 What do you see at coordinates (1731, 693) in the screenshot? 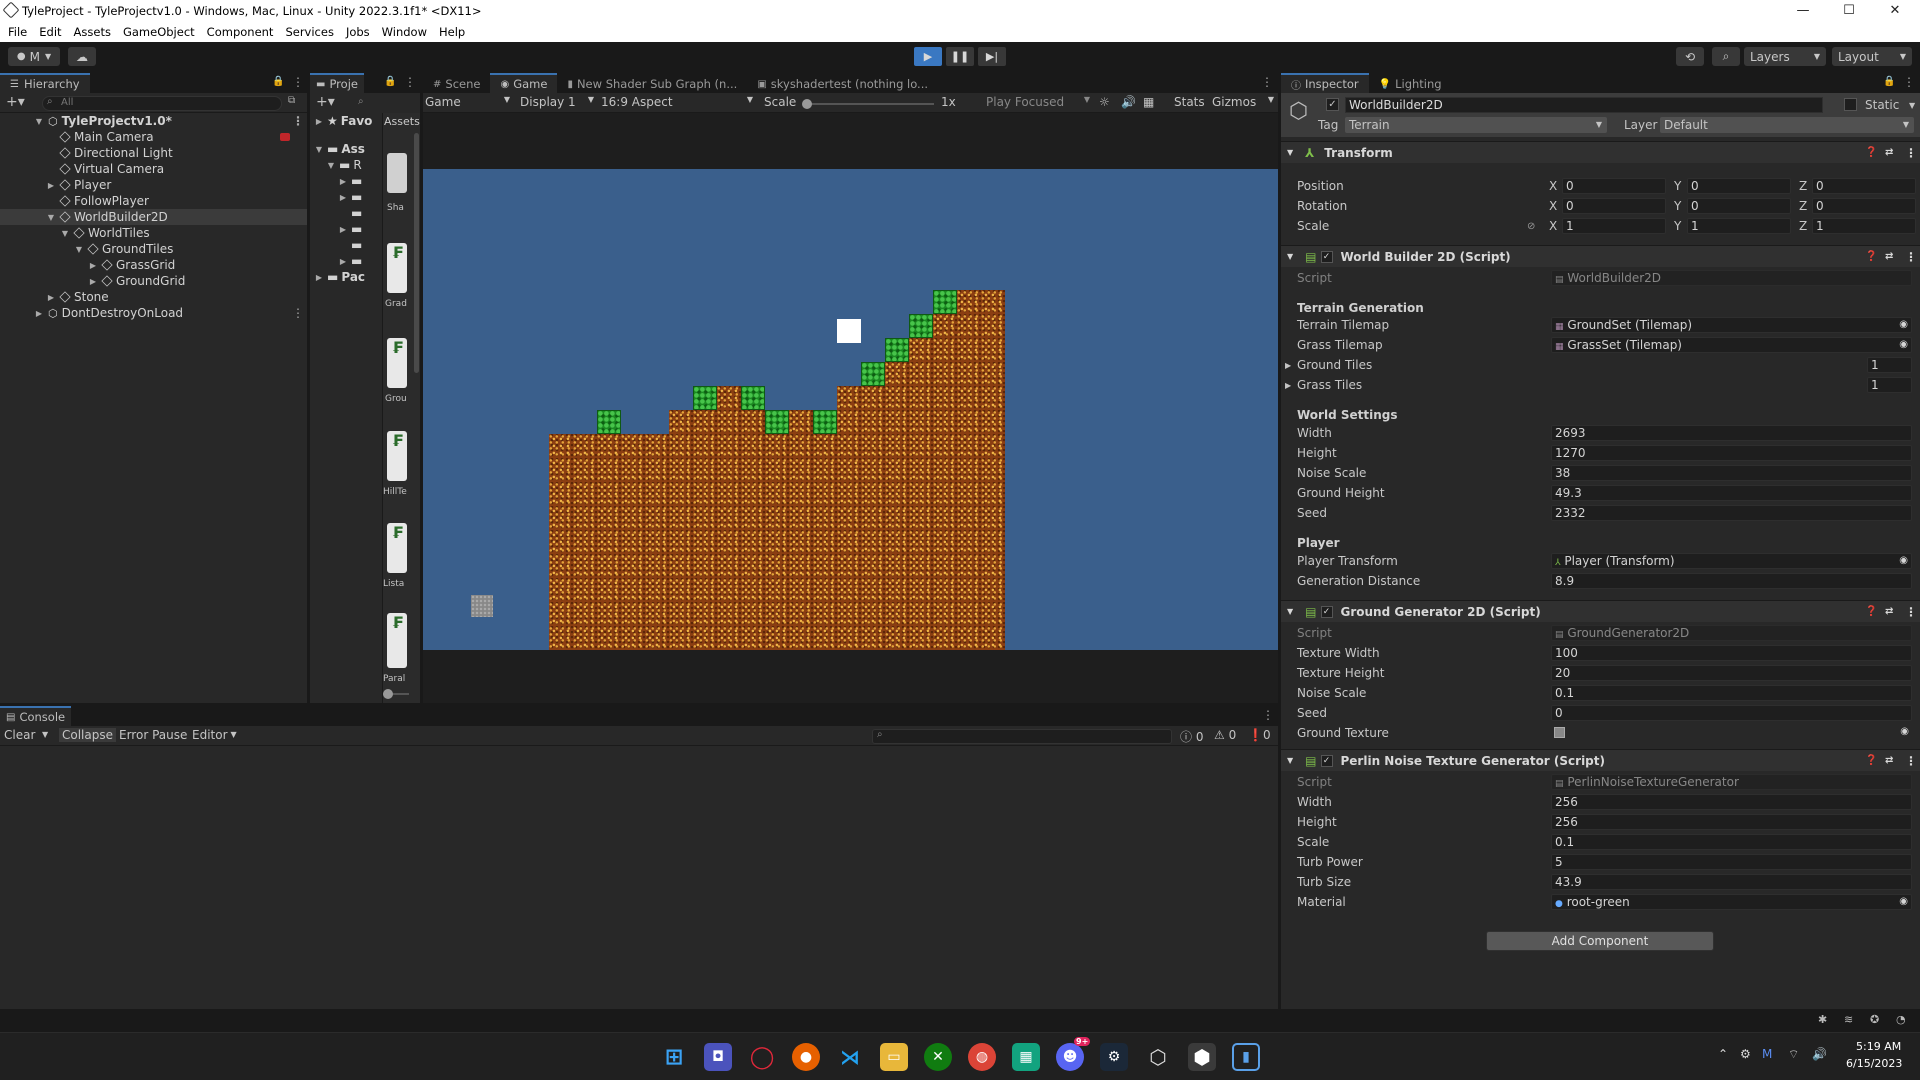
I see `noise-scale-field: 0.1` at bounding box center [1731, 693].